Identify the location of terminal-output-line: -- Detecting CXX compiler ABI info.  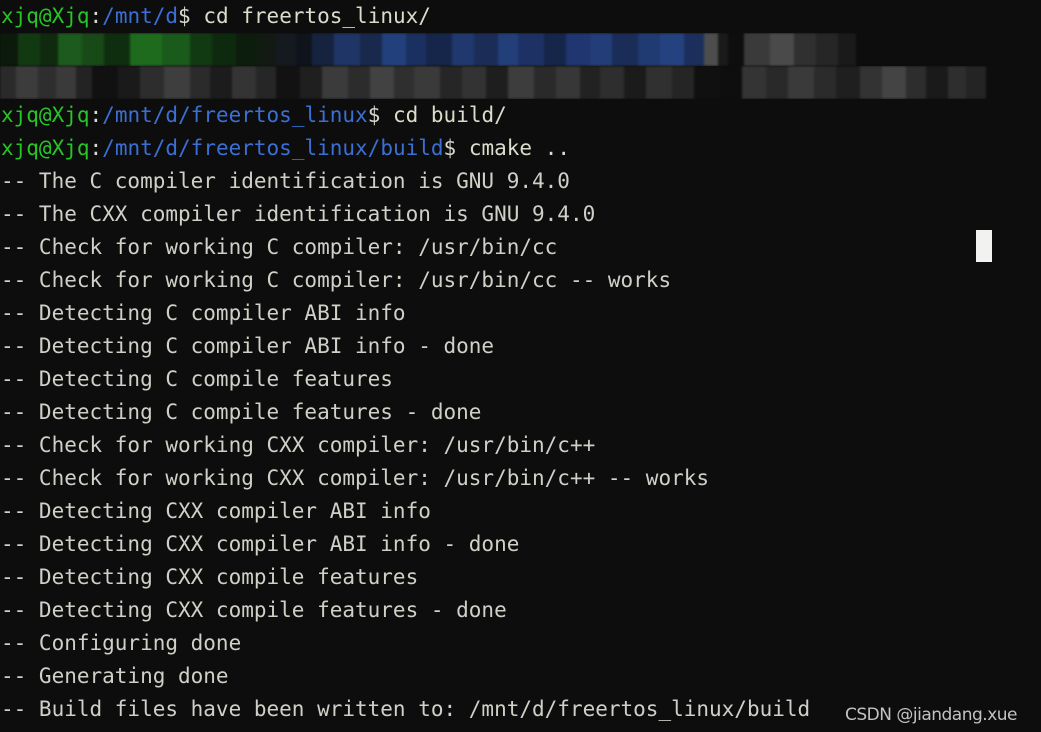
(520, 511).